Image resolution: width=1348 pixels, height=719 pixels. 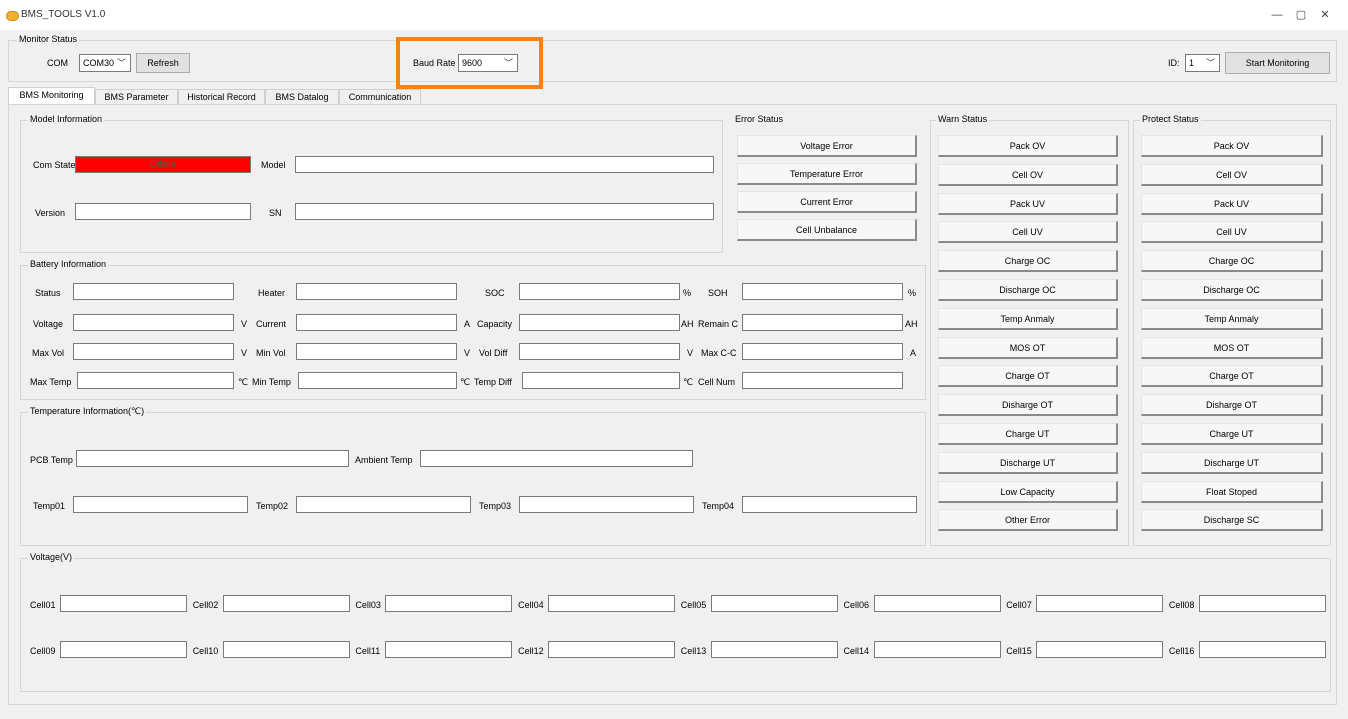 What do you see at coordinates (827, 230) in the screenshot?
I see `error-cell-unbalance-button: Cell Unbalance` at bounding box center [827, 230].